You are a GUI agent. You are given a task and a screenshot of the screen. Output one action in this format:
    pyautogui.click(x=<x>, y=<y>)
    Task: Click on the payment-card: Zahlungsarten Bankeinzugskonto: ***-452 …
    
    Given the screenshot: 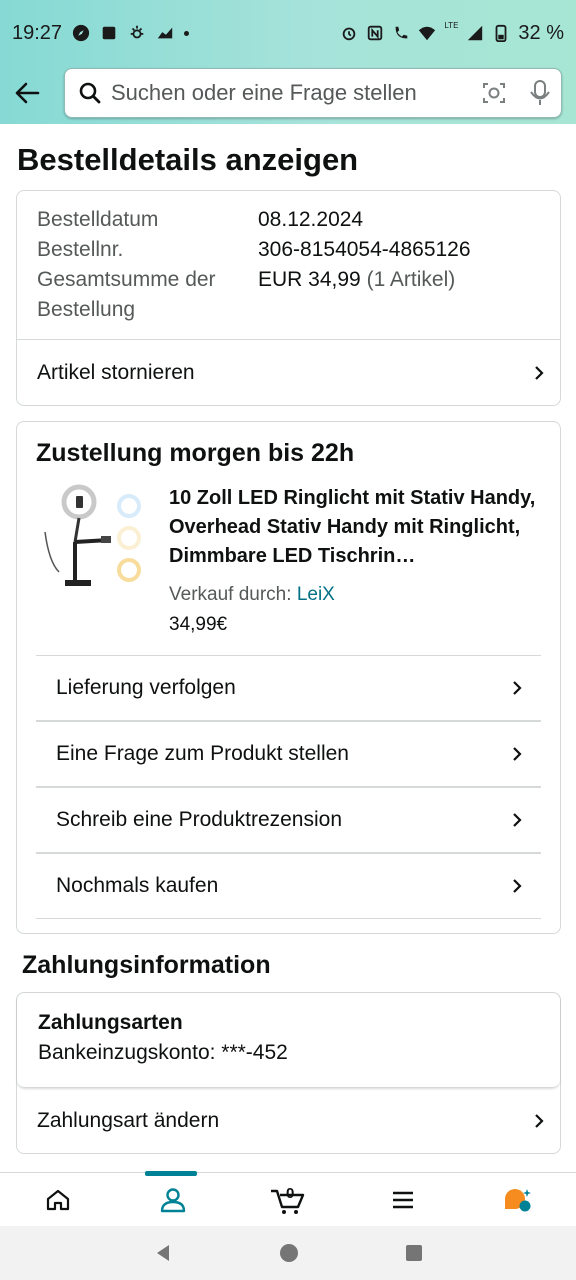 What is the action you would take?
    pyautogui.click(x=288, y=1073)
    